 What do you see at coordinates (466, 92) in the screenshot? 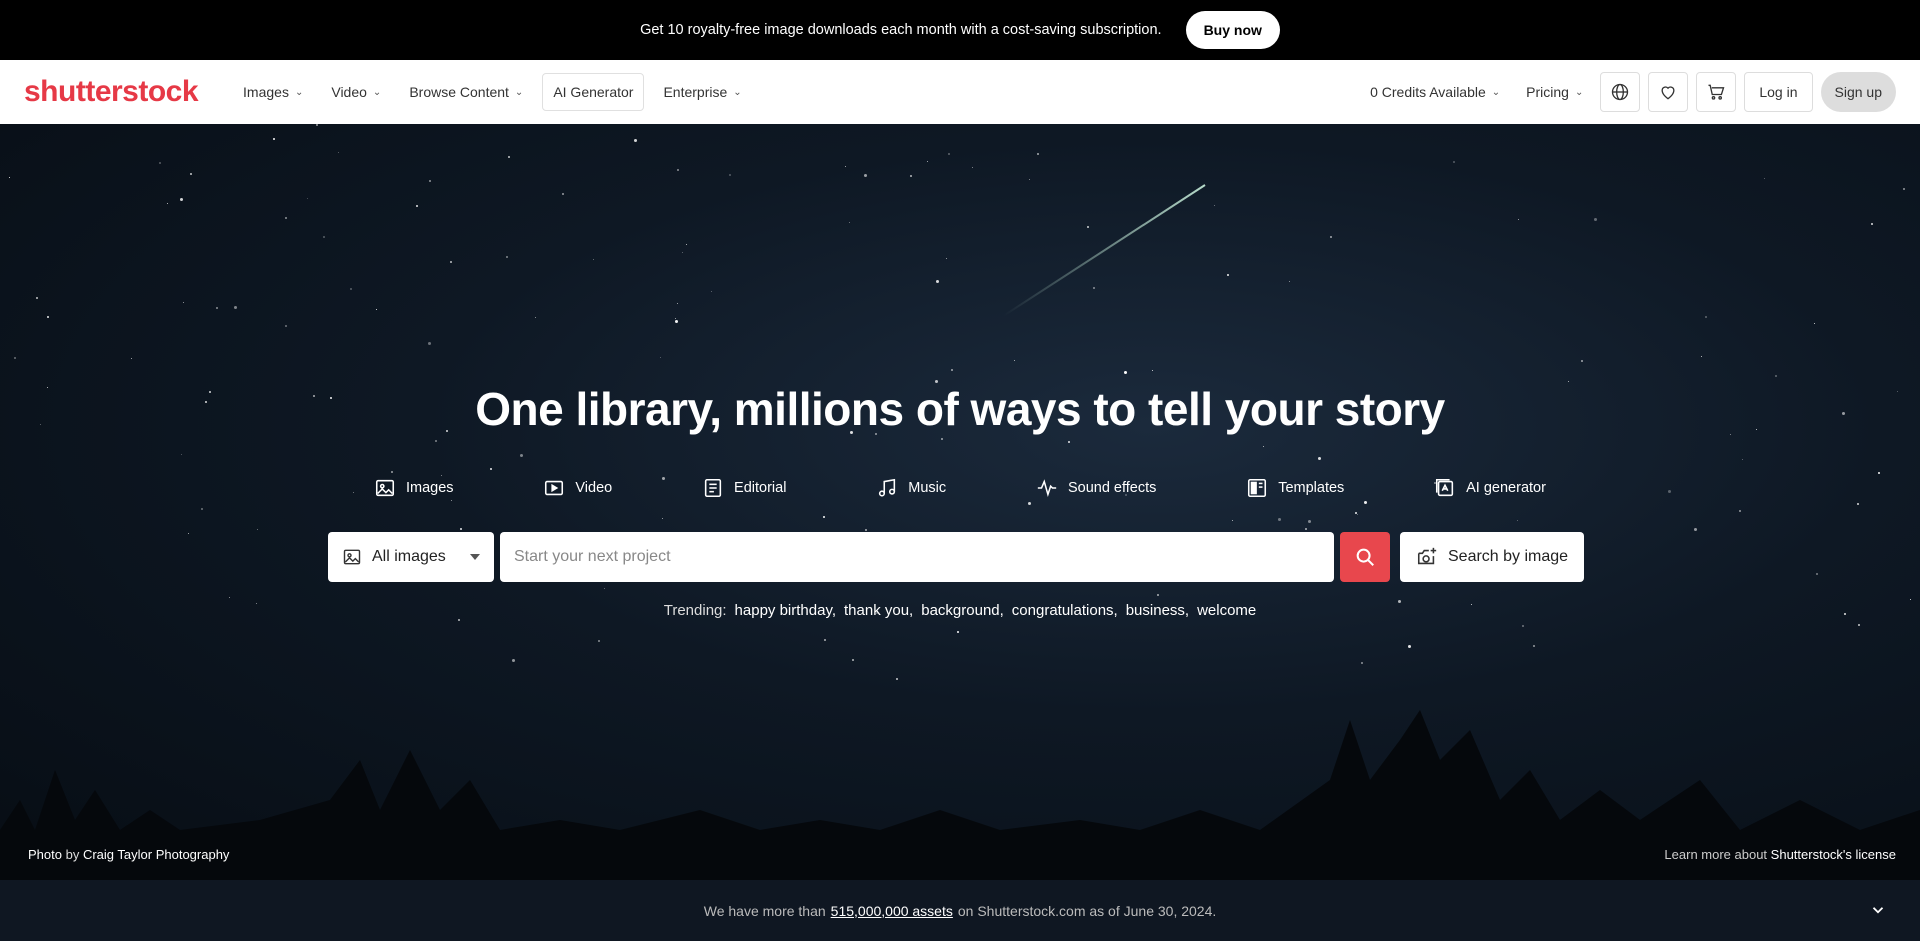
I see `nav-browse-content-button: Browse Content ⌄` at bounding box center [466, 92].